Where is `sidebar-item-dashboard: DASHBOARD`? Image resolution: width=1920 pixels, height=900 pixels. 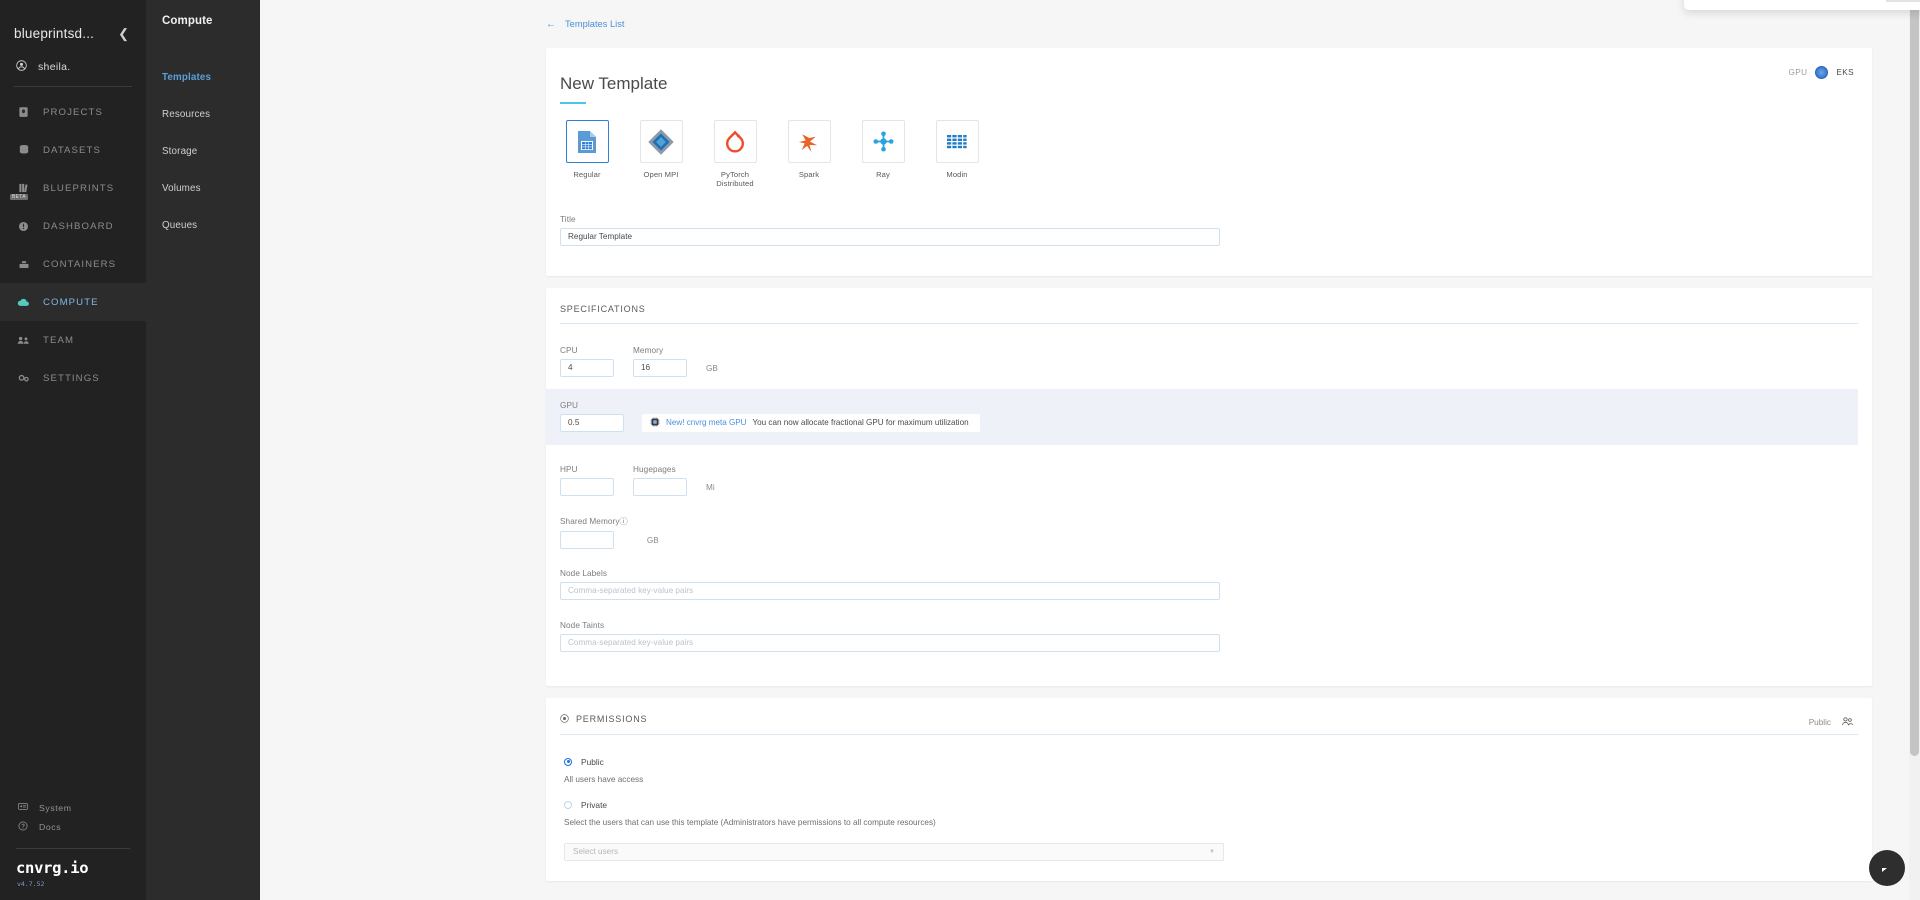
sidebar-item-dashboard: DASHBOARD is located at coordinates (73, 226).